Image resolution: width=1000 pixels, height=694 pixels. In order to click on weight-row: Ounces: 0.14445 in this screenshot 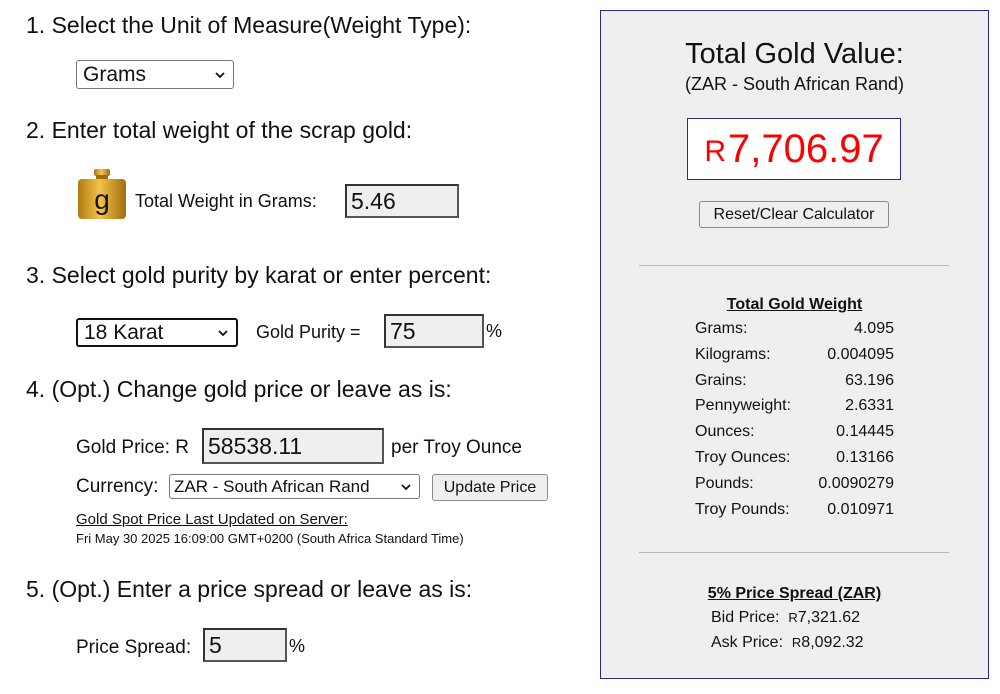, I will do `click(794, 436)`.